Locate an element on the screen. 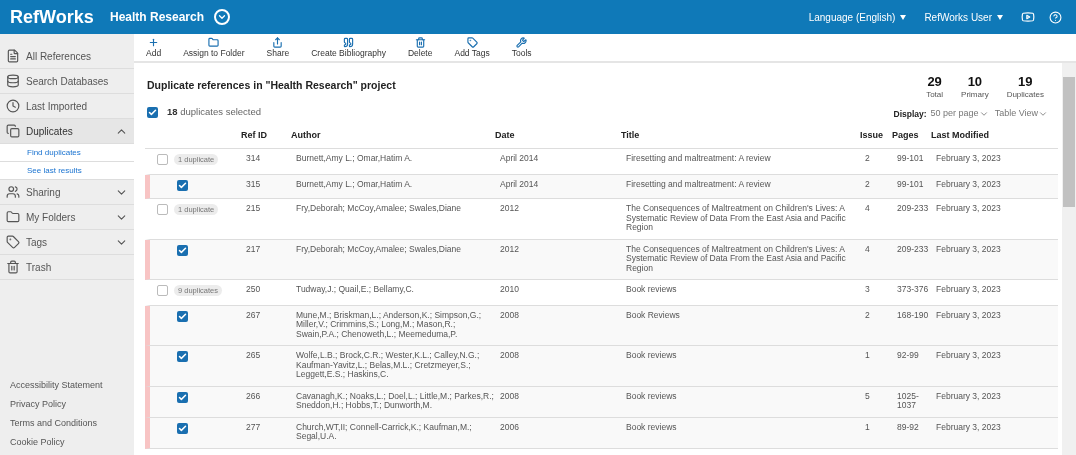 The height and width of the screenshot is (455, 1076). footer-link: Cookie Policy is located at coordinates (67, 445).